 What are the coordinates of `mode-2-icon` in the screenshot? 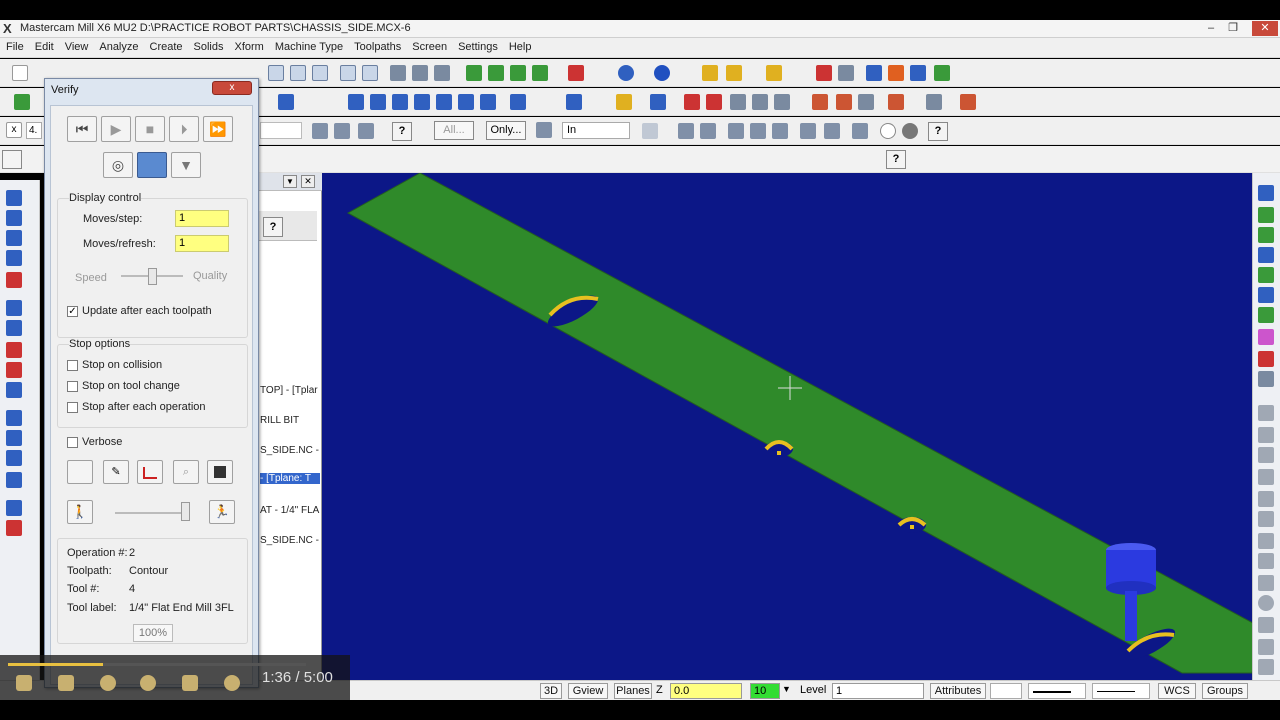 It's located at (1266, 435).